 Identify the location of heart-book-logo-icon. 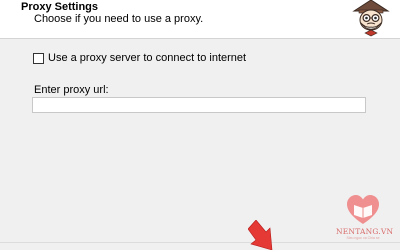
(363, 209).